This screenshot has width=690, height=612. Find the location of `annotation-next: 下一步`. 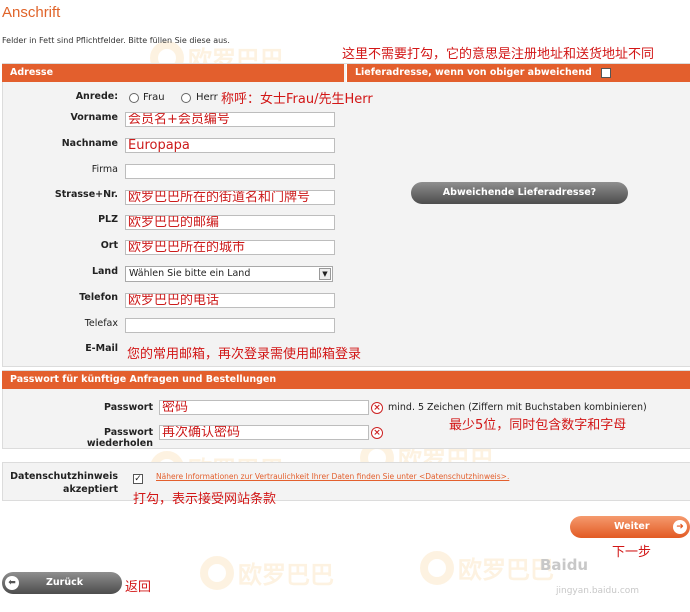

annotation-next: 下一步 is located at coordinates (632, 552).